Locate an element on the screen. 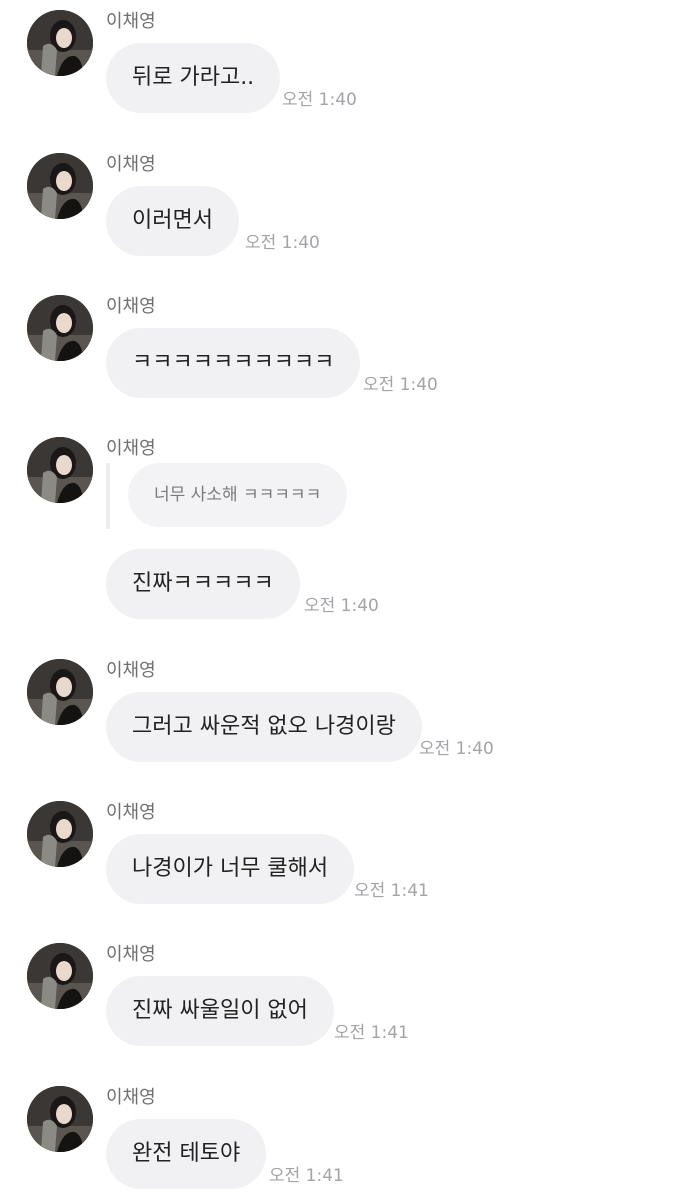  message-bubble: ㅋㅋㅋㅋㅋㅋㅋㅋㅋㅋ is located at coordinates (233, 363).